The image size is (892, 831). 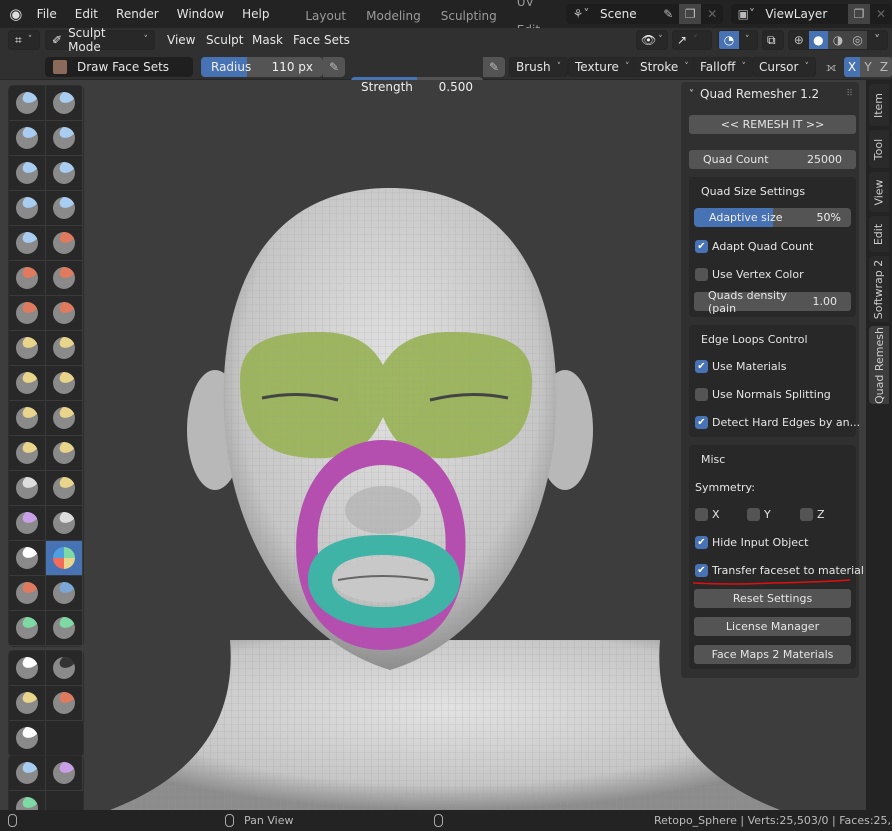 What do you see at coordinates (812, 514) in the screenshot?
I see `symmetry-z-checkbox: Z` at bounding box center [812, 514].